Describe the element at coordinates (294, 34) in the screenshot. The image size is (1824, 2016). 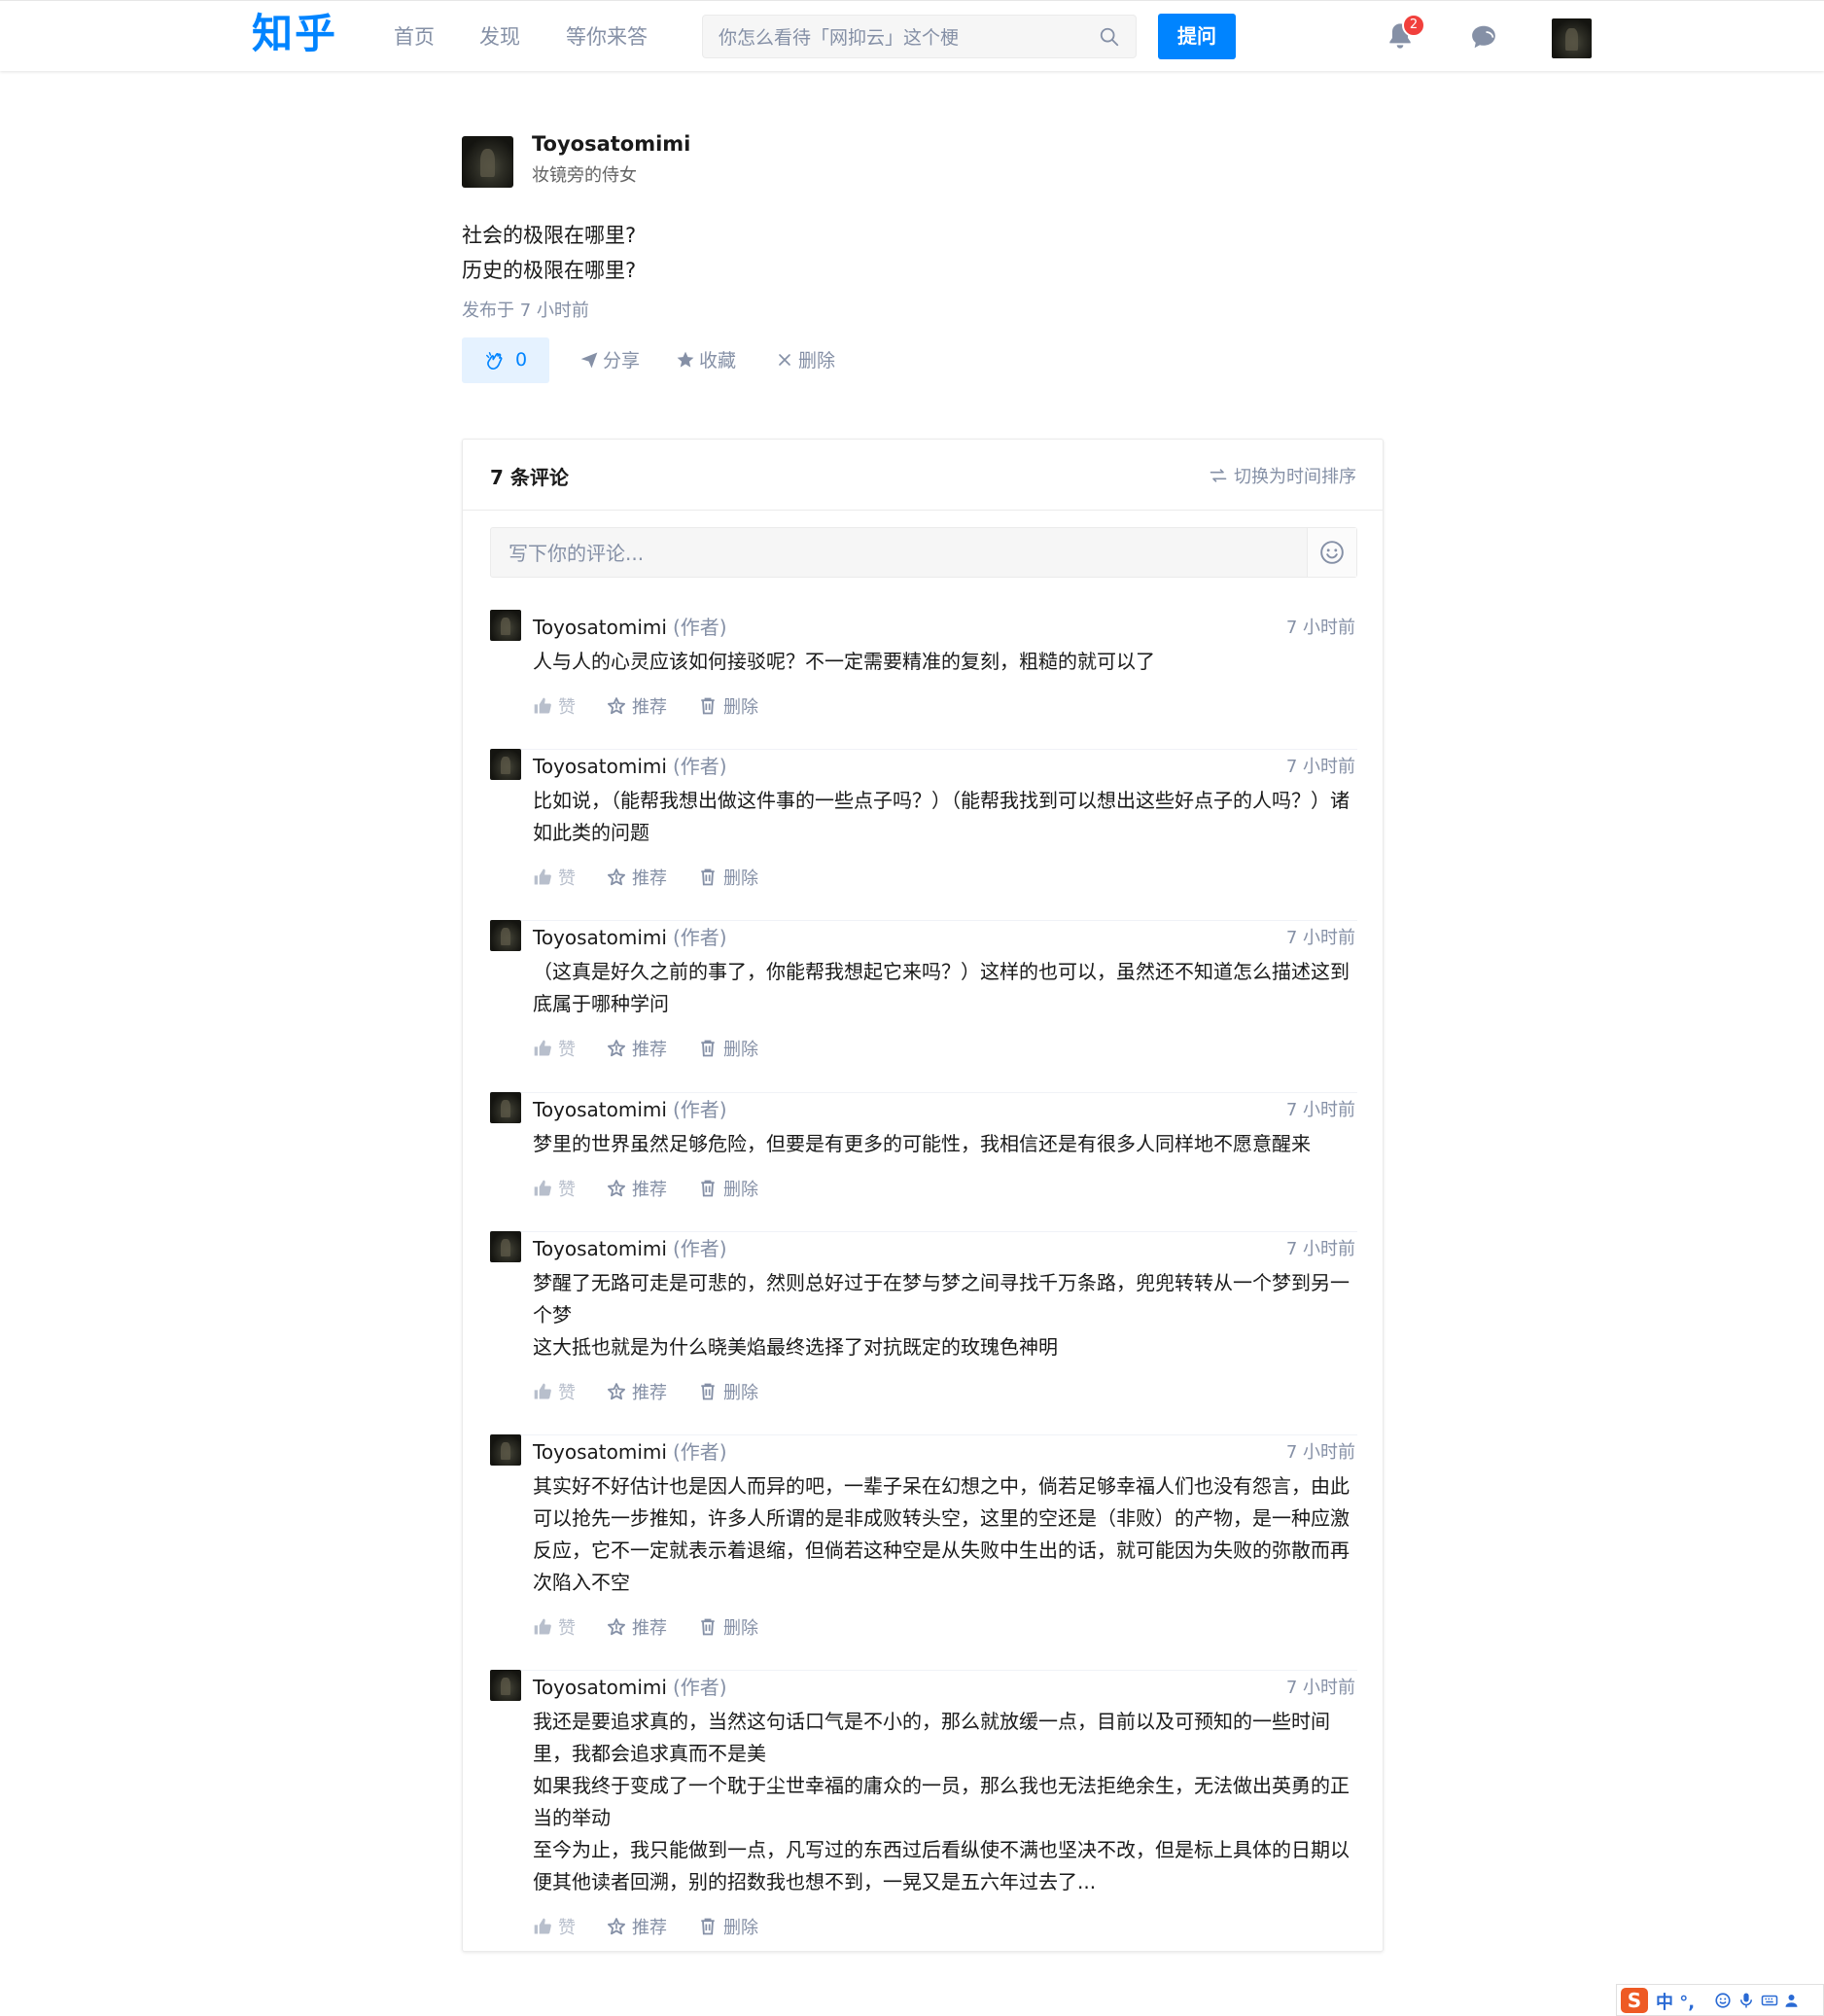
I see `zhihu-logo: 知乎` at that location.